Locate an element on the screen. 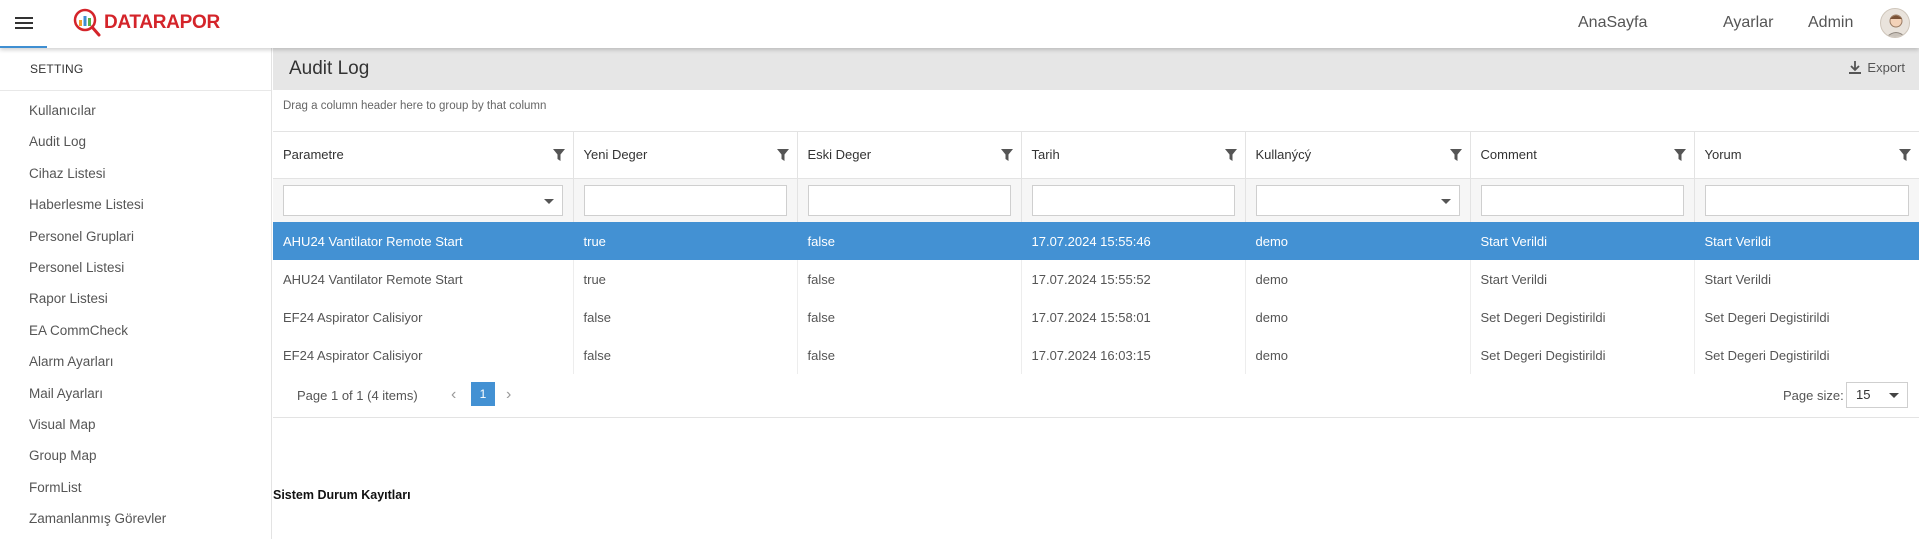 This screenshot has height=539, width=1919. yeni-deger-filter-input is located at coordinates (685, 200).